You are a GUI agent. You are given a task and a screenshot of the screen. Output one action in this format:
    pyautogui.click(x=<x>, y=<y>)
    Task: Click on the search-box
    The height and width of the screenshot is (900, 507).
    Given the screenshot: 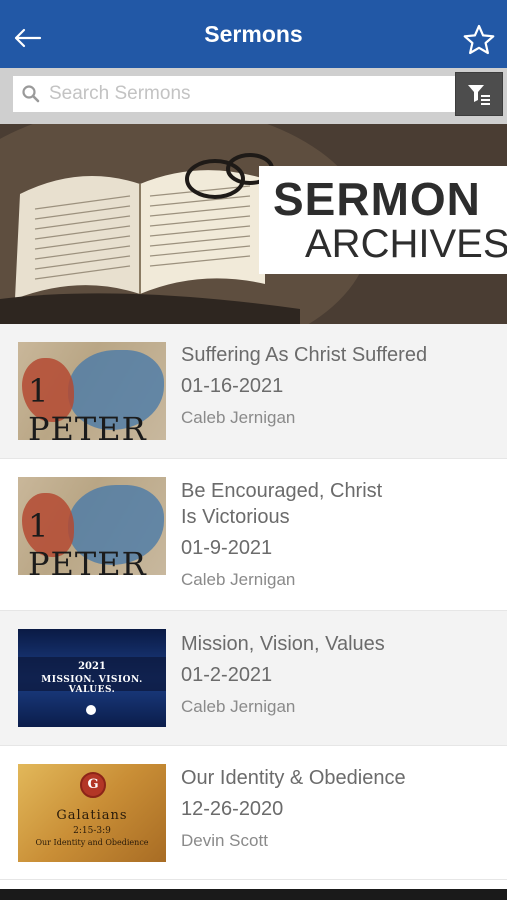 What is the action you would take?
    pyautogui.click(x=234, y=94)
    